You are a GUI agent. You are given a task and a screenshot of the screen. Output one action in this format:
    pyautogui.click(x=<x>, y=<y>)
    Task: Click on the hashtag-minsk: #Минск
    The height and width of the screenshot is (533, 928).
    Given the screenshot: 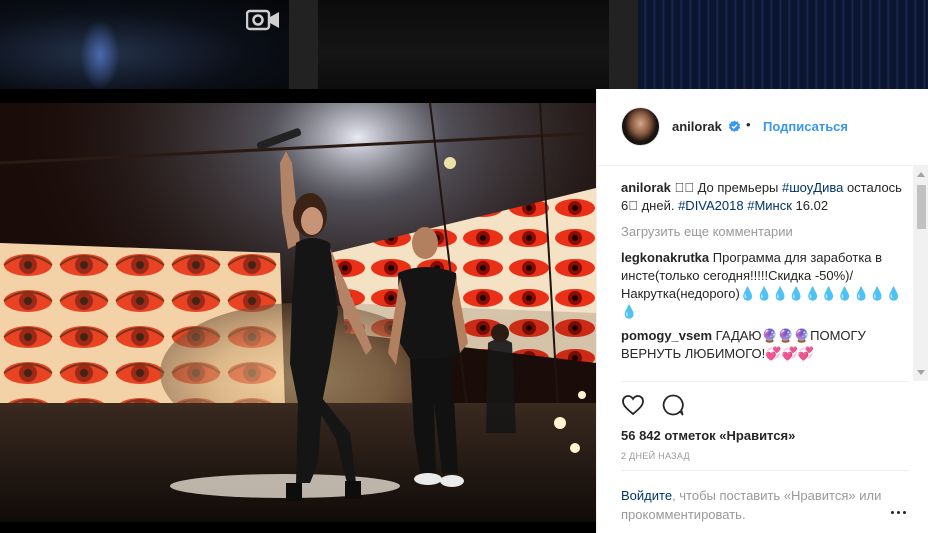 What is the action you would take?
    pyautogui.click(x=769, y=205)
    